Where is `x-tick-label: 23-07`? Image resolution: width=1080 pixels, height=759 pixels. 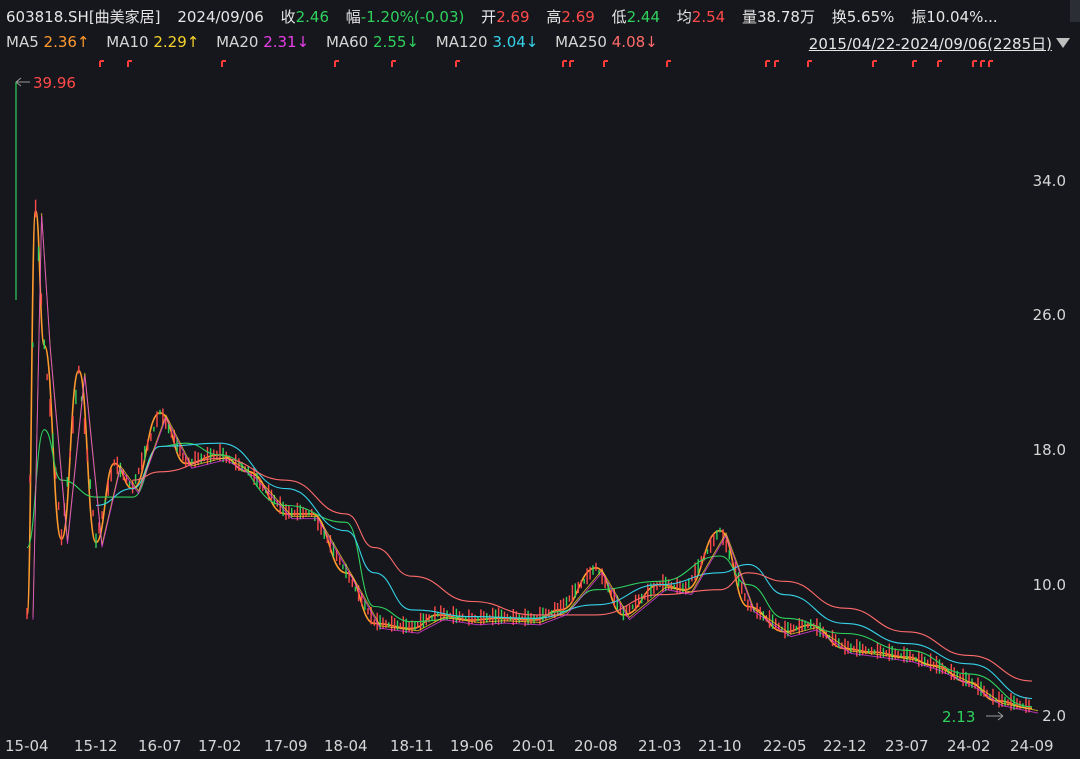 x-tick-label: 23-07 is located at coordinates (907, 746).